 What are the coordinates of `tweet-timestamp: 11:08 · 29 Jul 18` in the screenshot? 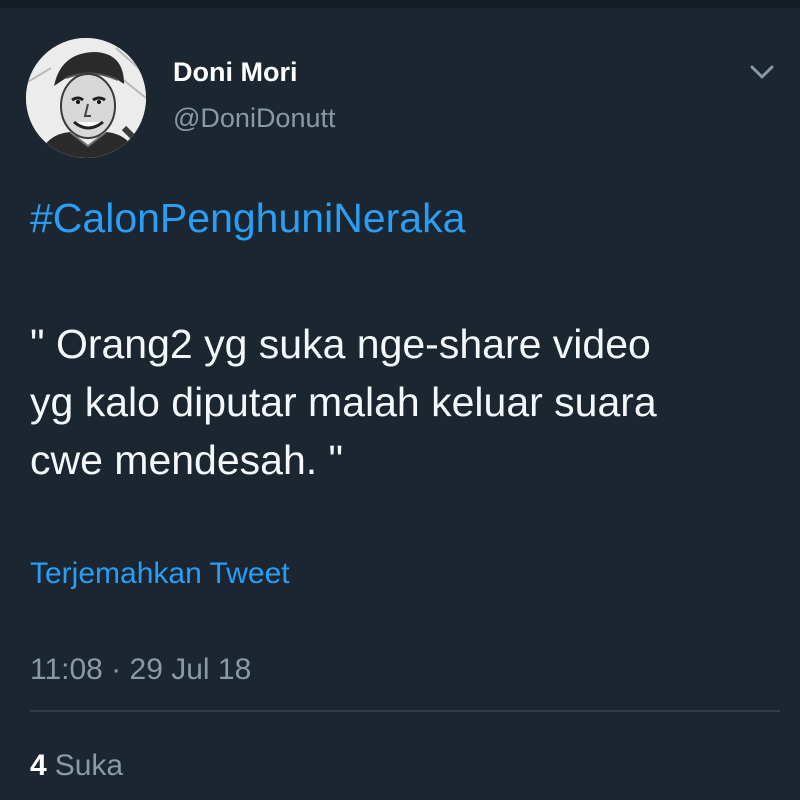 It's located at (140, 670).